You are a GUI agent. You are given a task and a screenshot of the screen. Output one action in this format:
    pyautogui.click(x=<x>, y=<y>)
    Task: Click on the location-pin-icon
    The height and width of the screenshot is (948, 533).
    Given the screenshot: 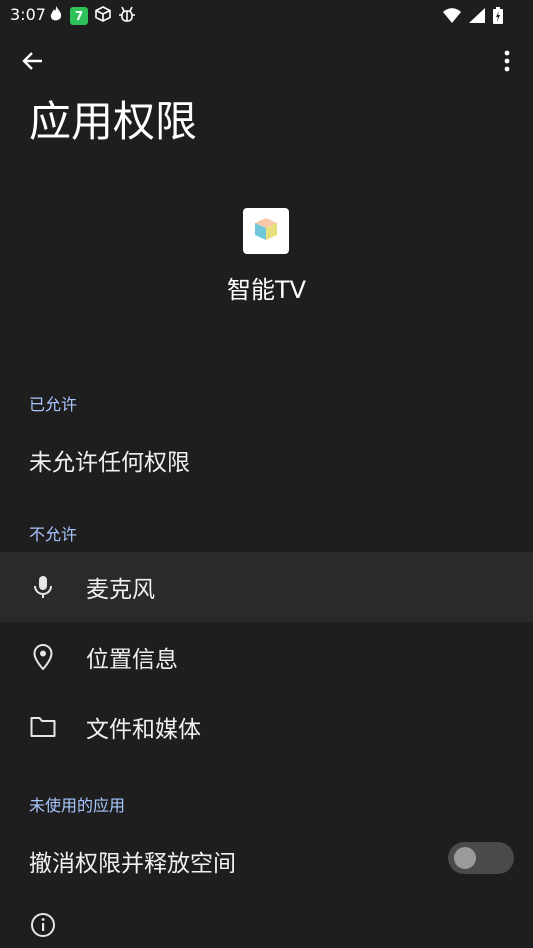 What is the action you would take?
    pyautogui.click(x=43, y=657)
    